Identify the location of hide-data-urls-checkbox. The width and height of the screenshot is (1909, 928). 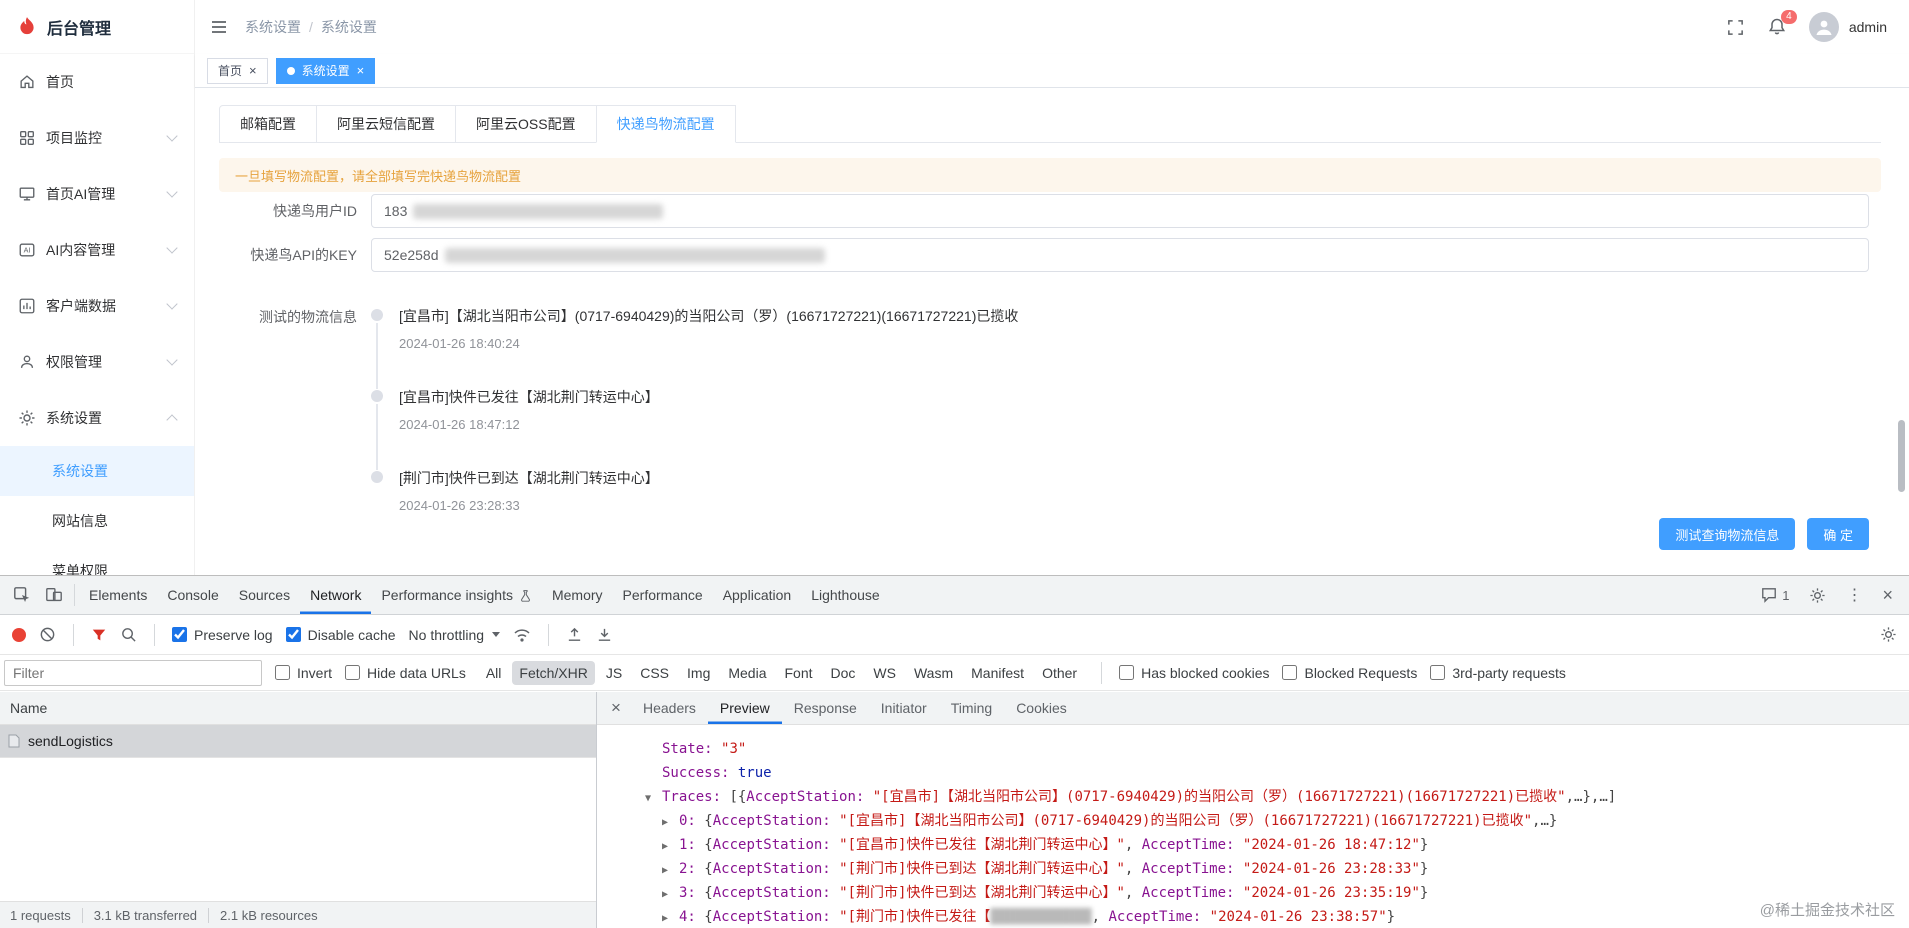
(353, 672).